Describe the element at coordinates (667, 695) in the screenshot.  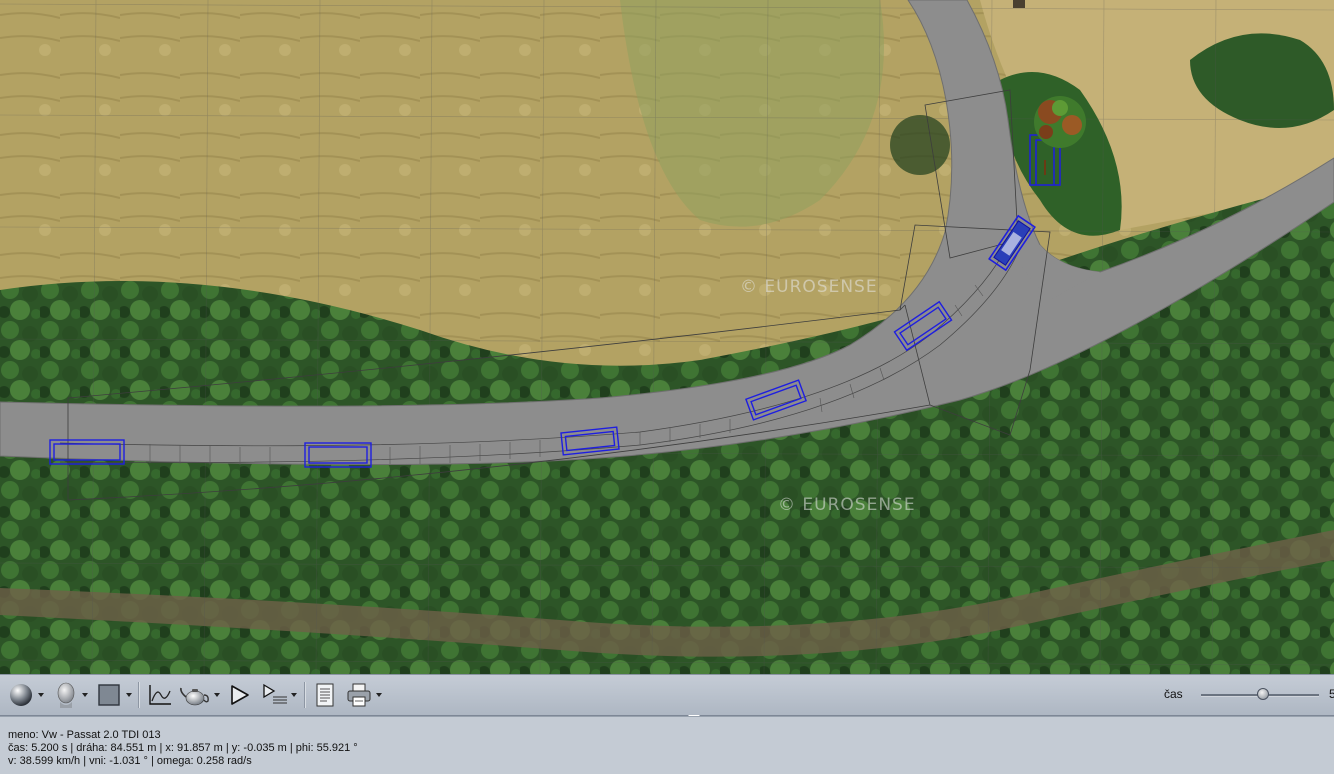
I see `toolbar: čas 5` at that location.